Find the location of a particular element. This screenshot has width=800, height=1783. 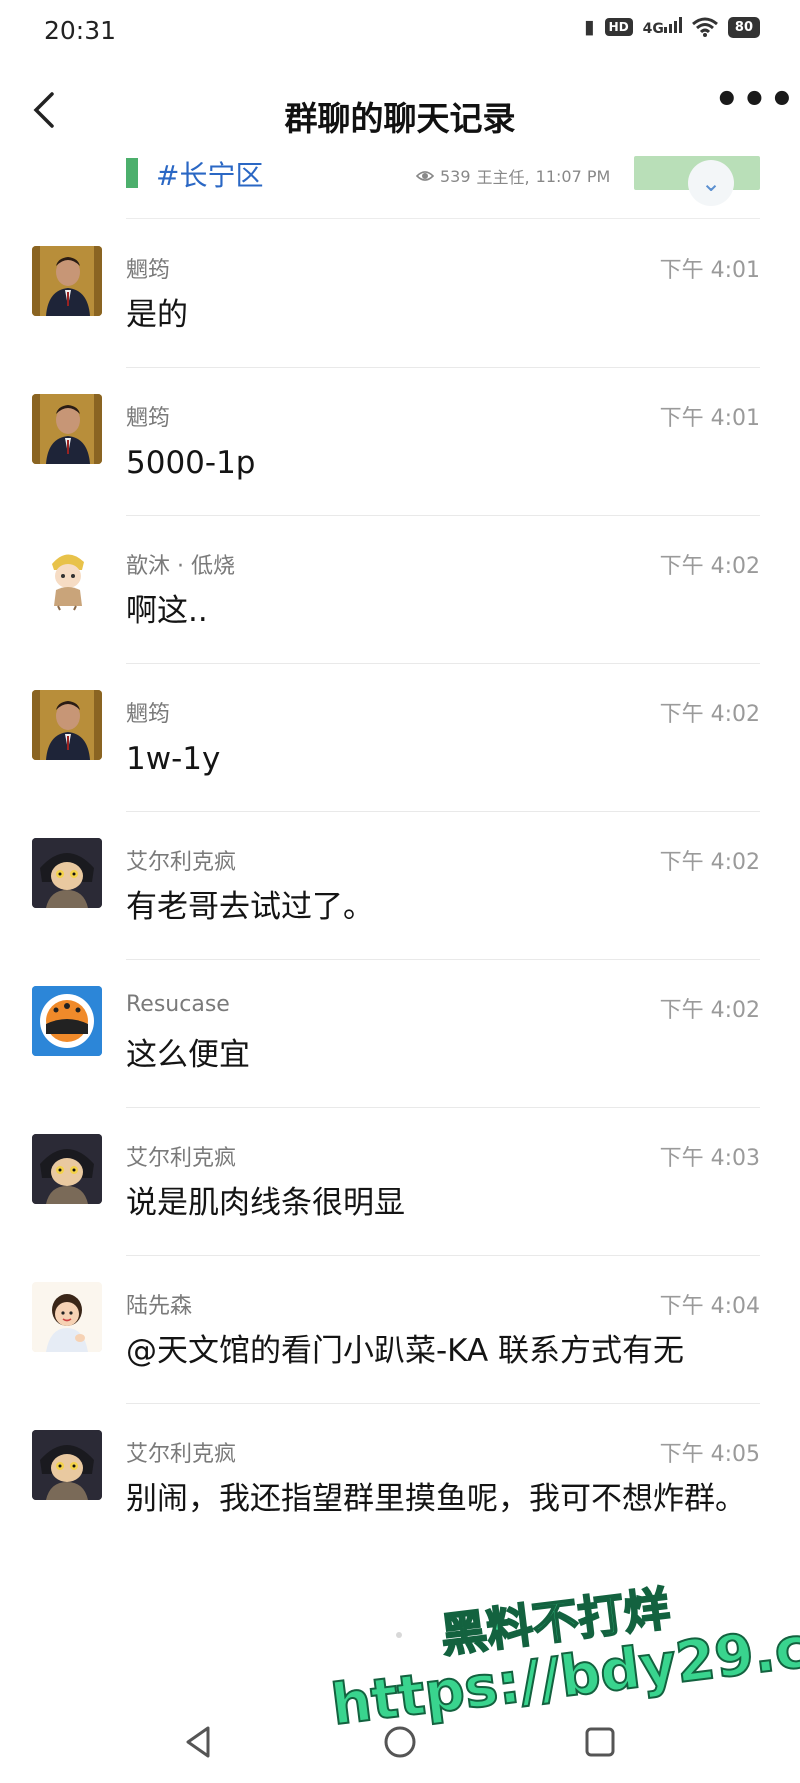

nav-recents-button is located at coordinates (600, 1742).